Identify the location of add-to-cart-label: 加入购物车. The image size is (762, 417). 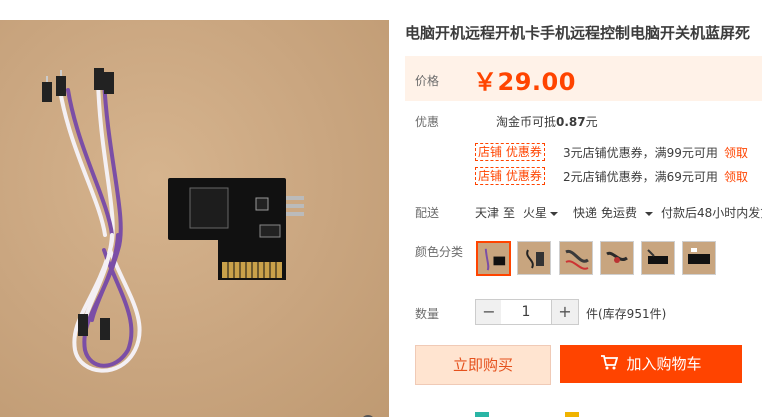
(664, 364).